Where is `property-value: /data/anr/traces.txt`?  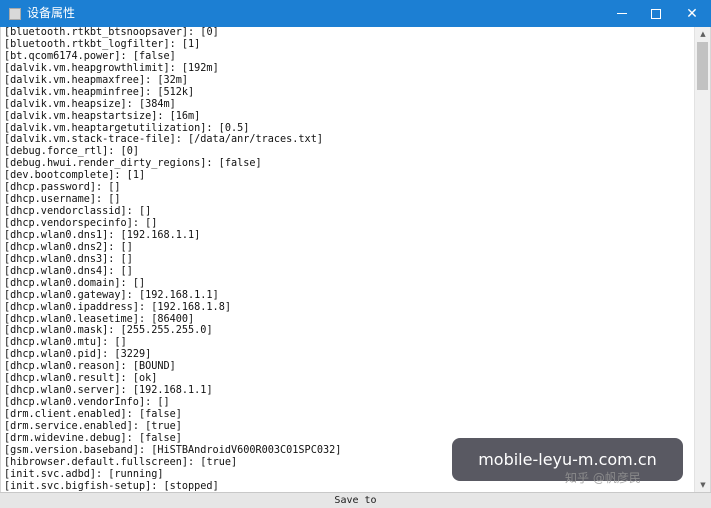
property-value: /data/anr/traces.txt is located at coordinates (255, 140).